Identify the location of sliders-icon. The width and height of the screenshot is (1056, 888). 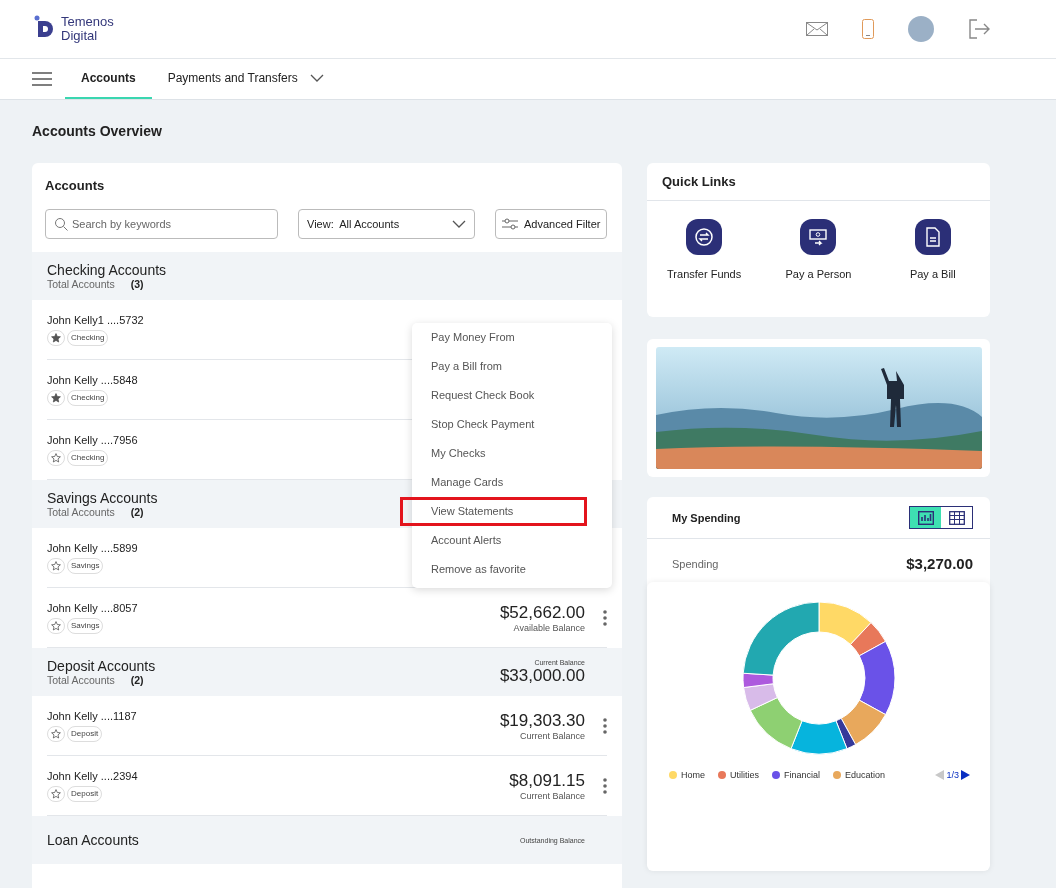
(510, 224).